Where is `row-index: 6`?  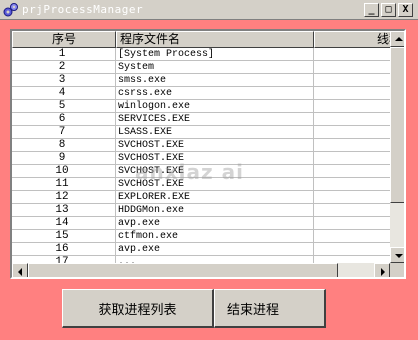 row-index: 6 is located at coordinates (62, 119).